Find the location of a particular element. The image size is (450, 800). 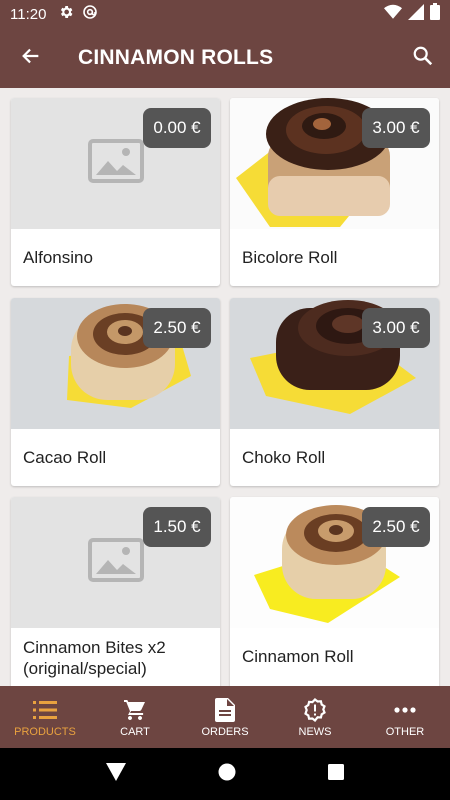

cart-icon is located at coordinates (135, 710).